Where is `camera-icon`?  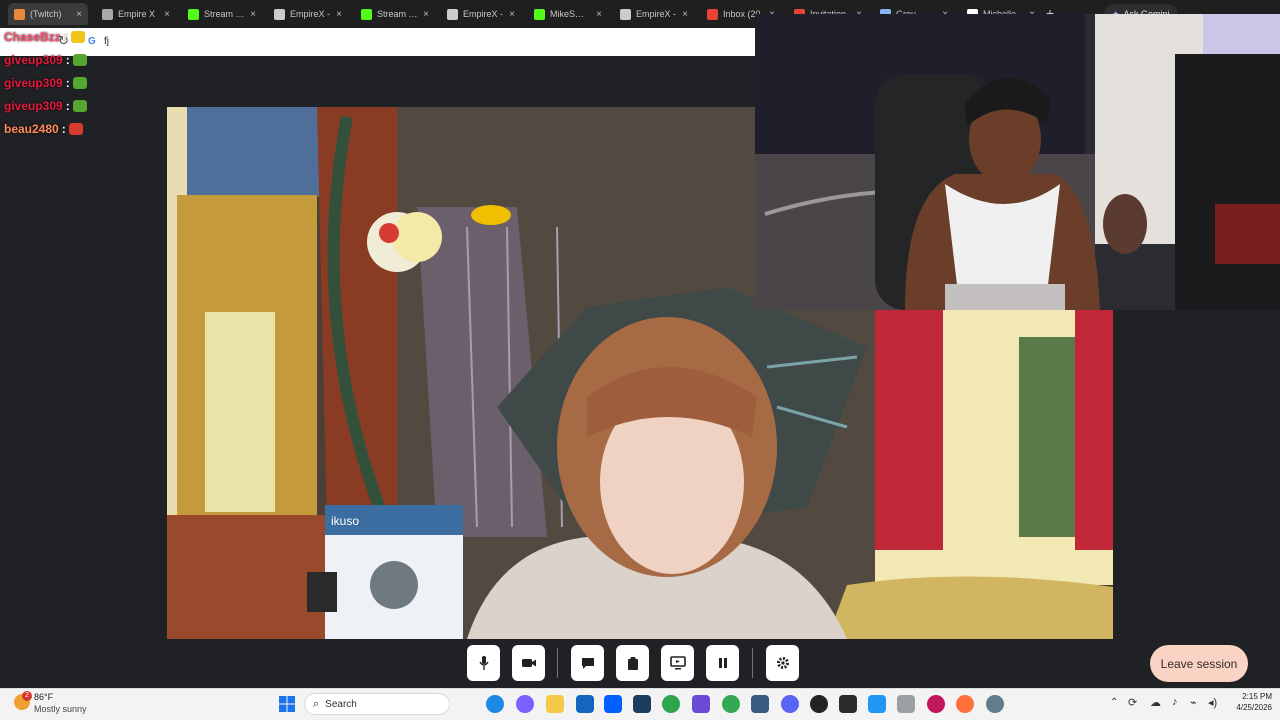
camera-icon is located at coordinates (528, 663).